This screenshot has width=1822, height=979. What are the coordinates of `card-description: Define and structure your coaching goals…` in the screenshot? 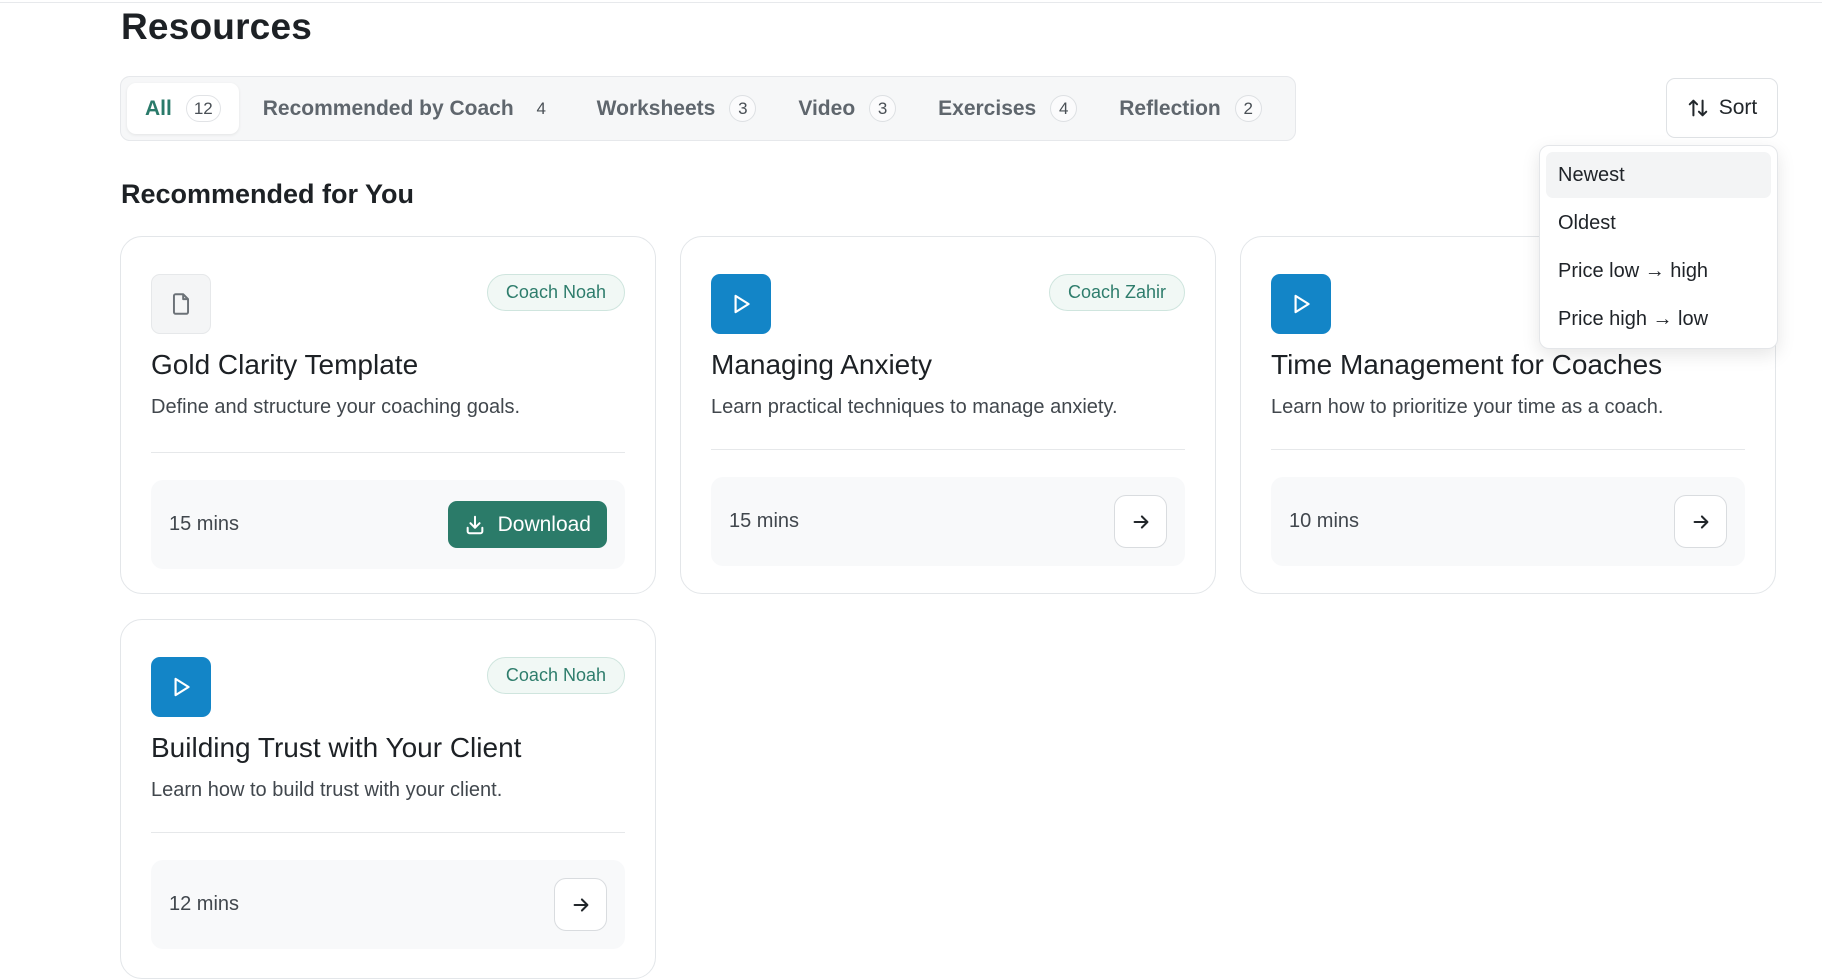 It's located at (336, 407).